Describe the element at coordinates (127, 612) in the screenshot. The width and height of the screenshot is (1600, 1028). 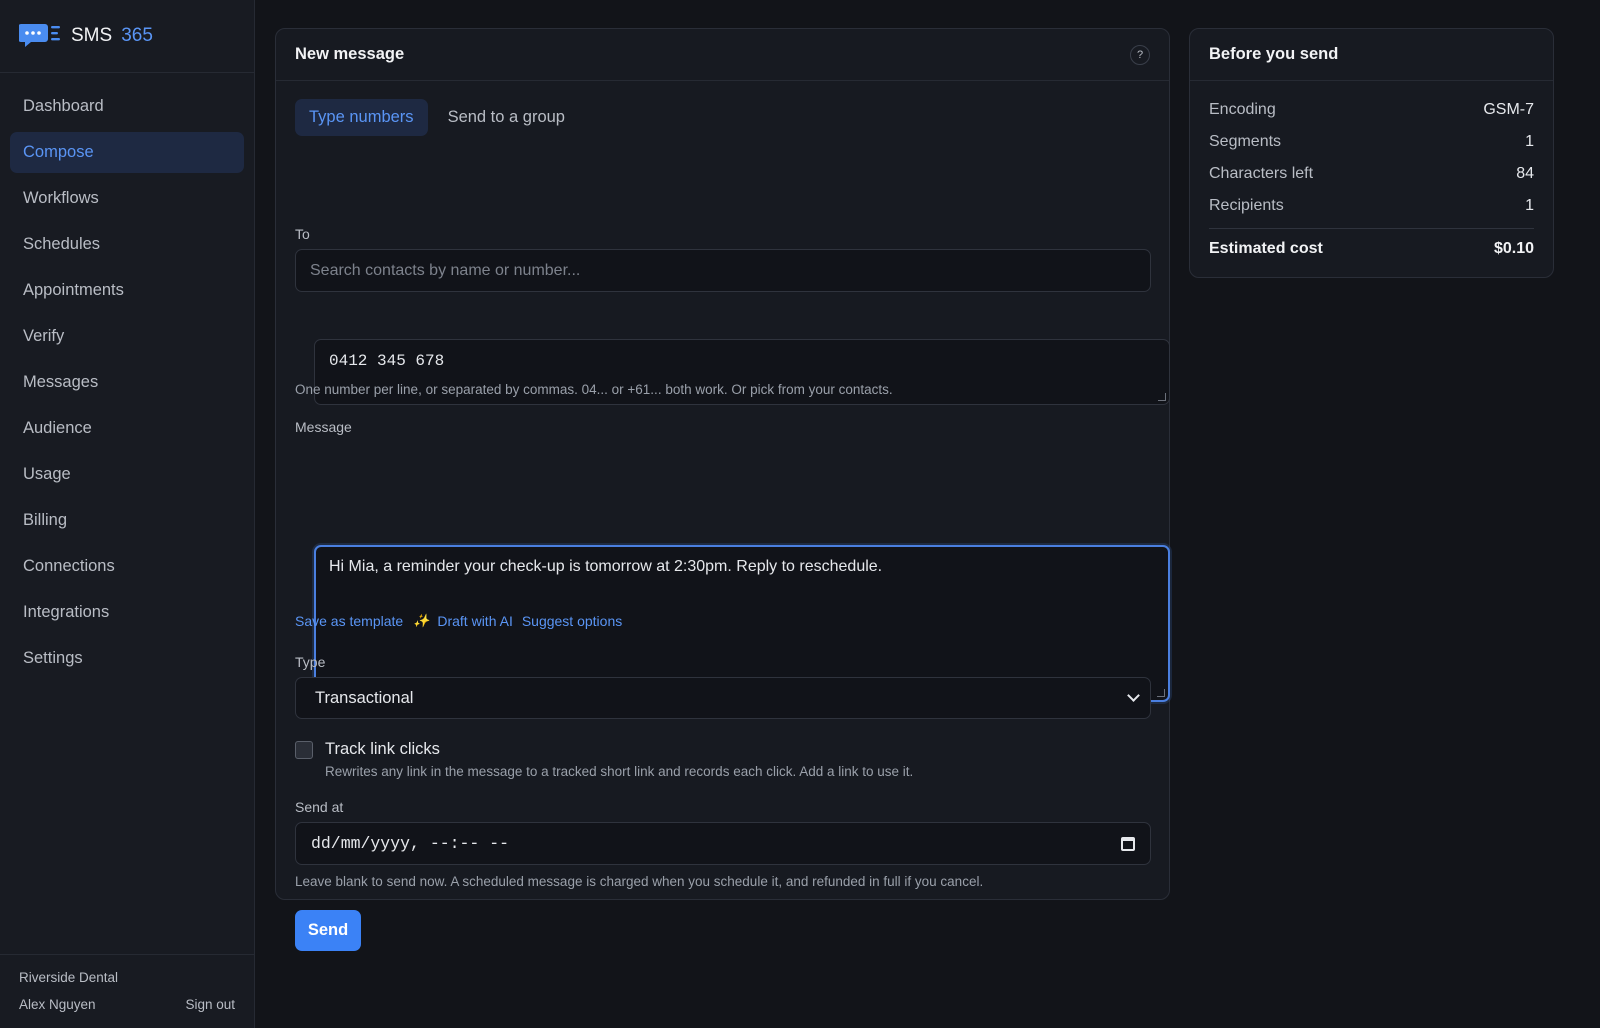
I see `sidebar-item-integrations: Integrations` at that location.